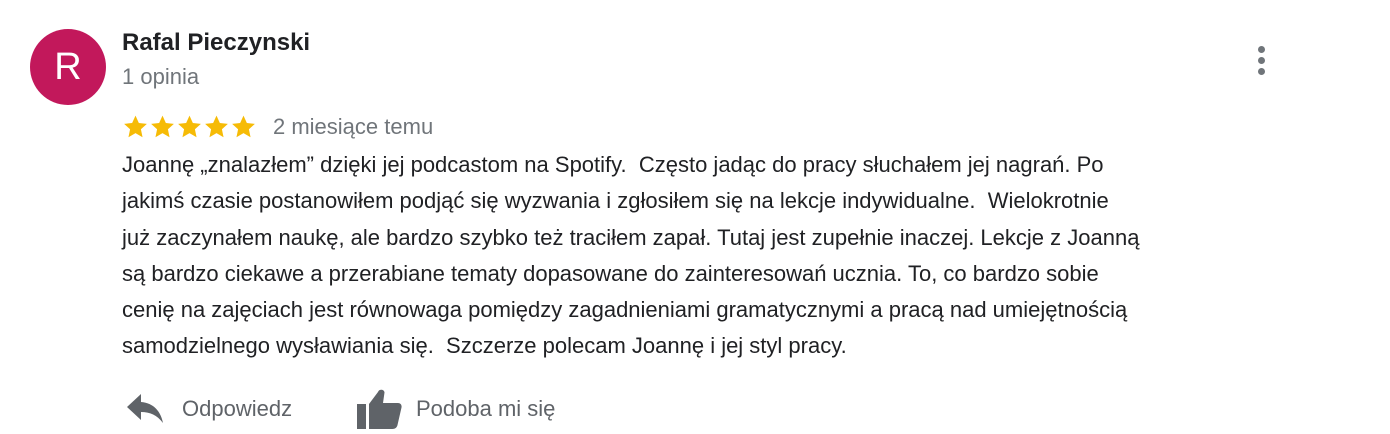 The width and height of the screenshot is (1390, 434). I want to click on like-label: Podoba mi się, so click(486, 408).